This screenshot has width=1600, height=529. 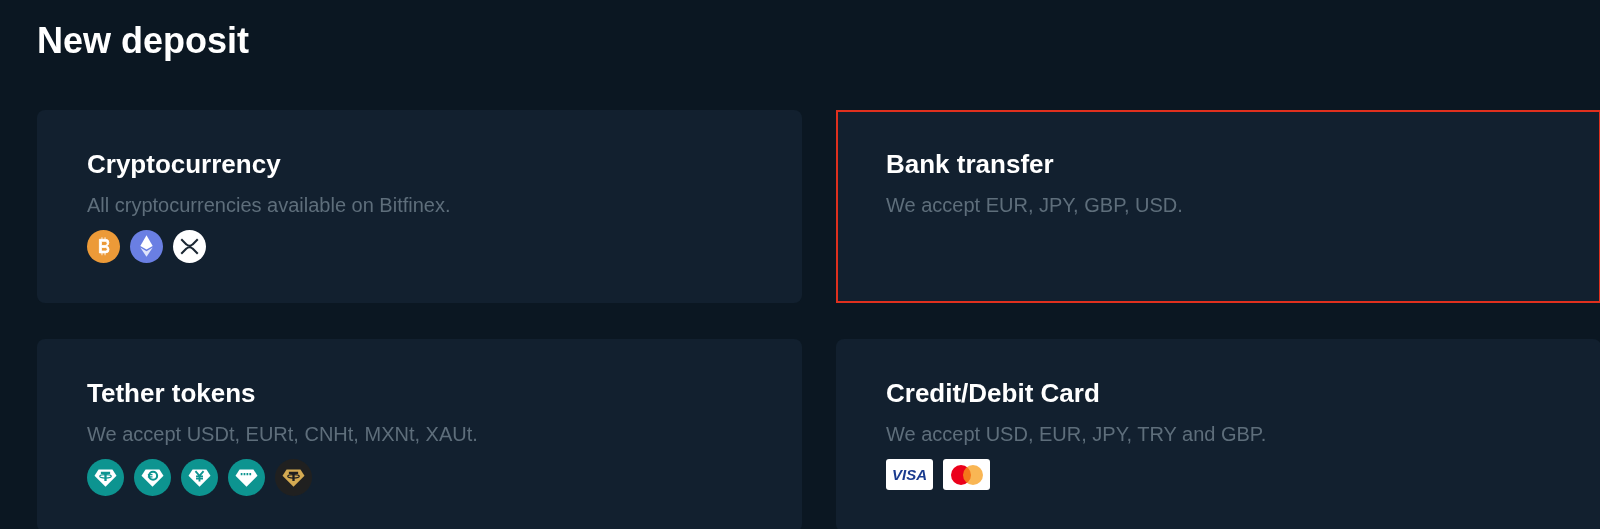 What do you see at coordinates (293, 477) in the screenshot?
I see `dark-tether-coin-icon` at bounding box center [293, 477].